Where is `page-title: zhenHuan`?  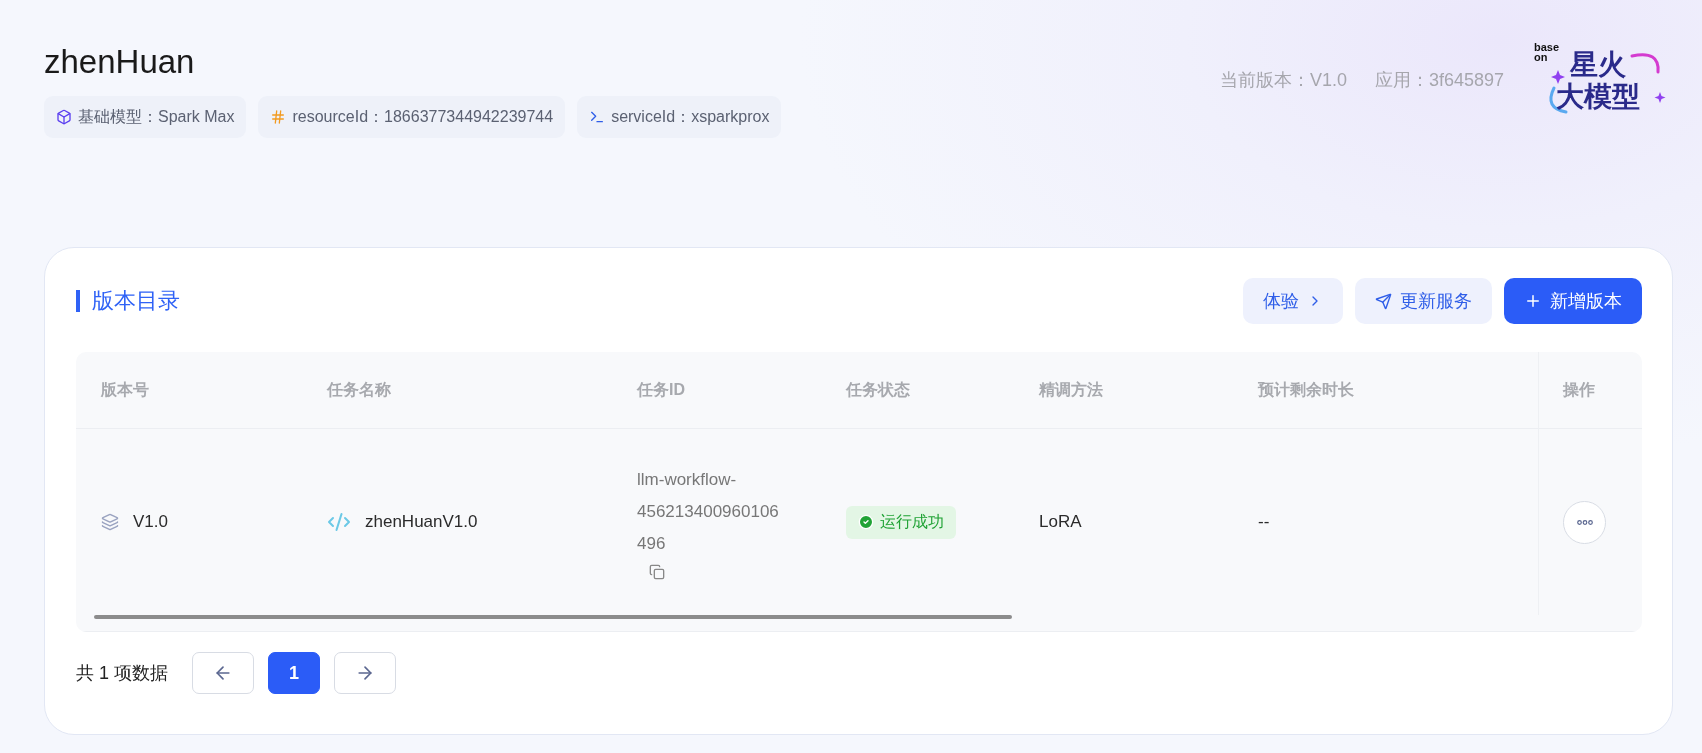
page-title: zhenHuan is located at coordinates (120, 62).